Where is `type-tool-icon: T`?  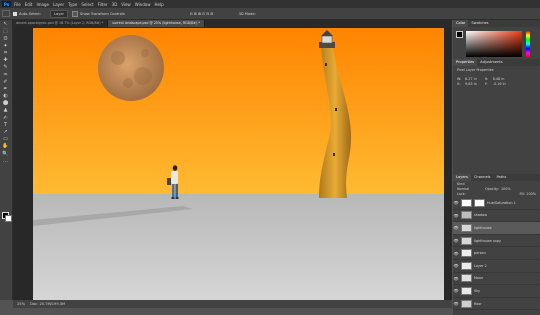
type-tool-icon: T is located at coordinates (5, 125).